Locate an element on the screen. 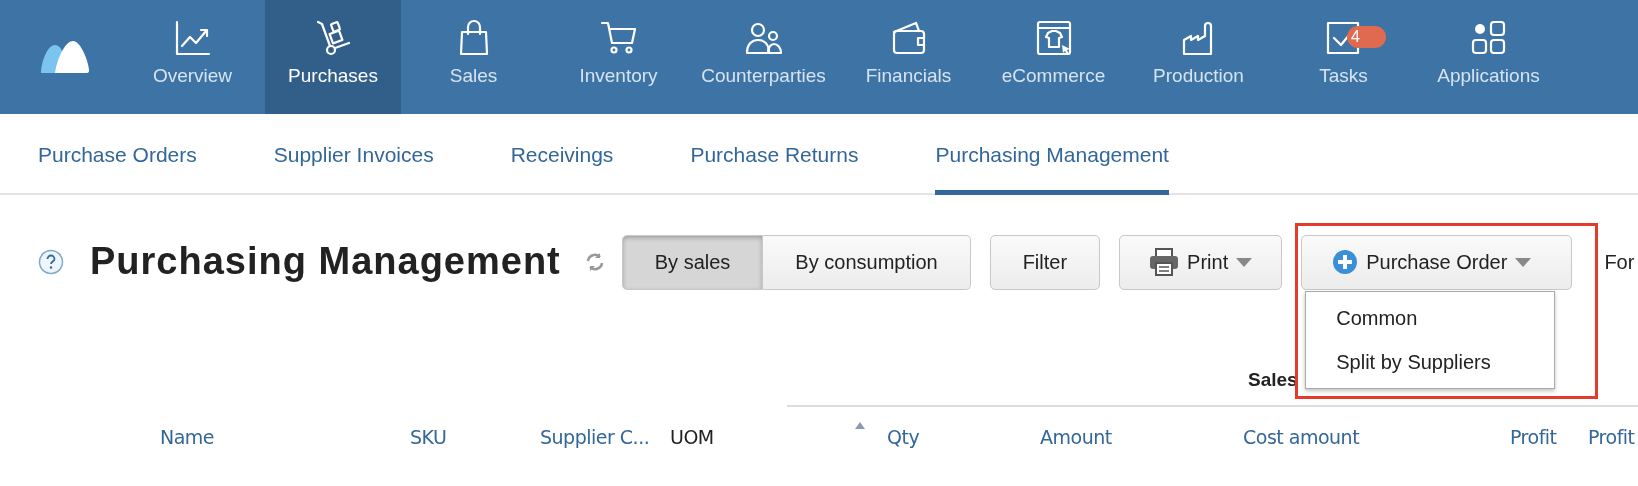 The width and height of the screenshot is (1638, 486). nav-item: Tasks 4 is located at coordinates (1343, 57).